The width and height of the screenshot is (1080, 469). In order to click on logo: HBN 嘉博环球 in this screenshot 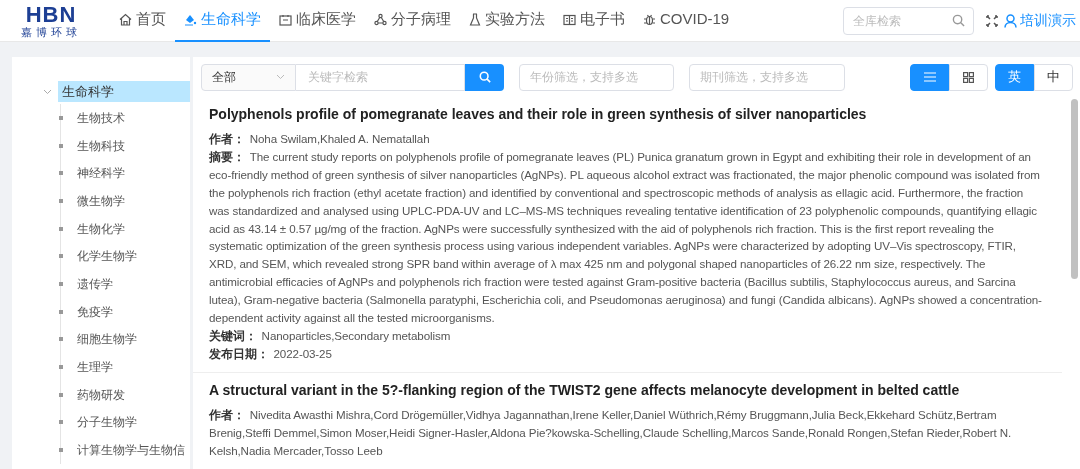, I will do `click(51, 20)`.